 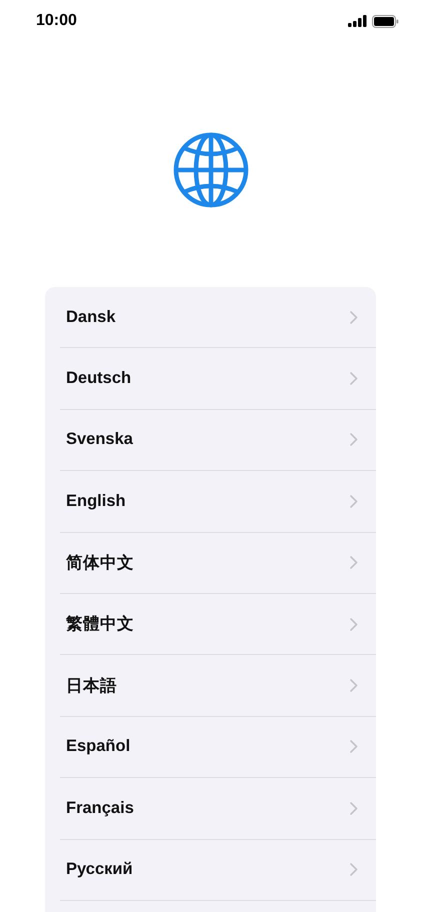 I want to click on language-row: 日本語, so click(x=218, y=686).